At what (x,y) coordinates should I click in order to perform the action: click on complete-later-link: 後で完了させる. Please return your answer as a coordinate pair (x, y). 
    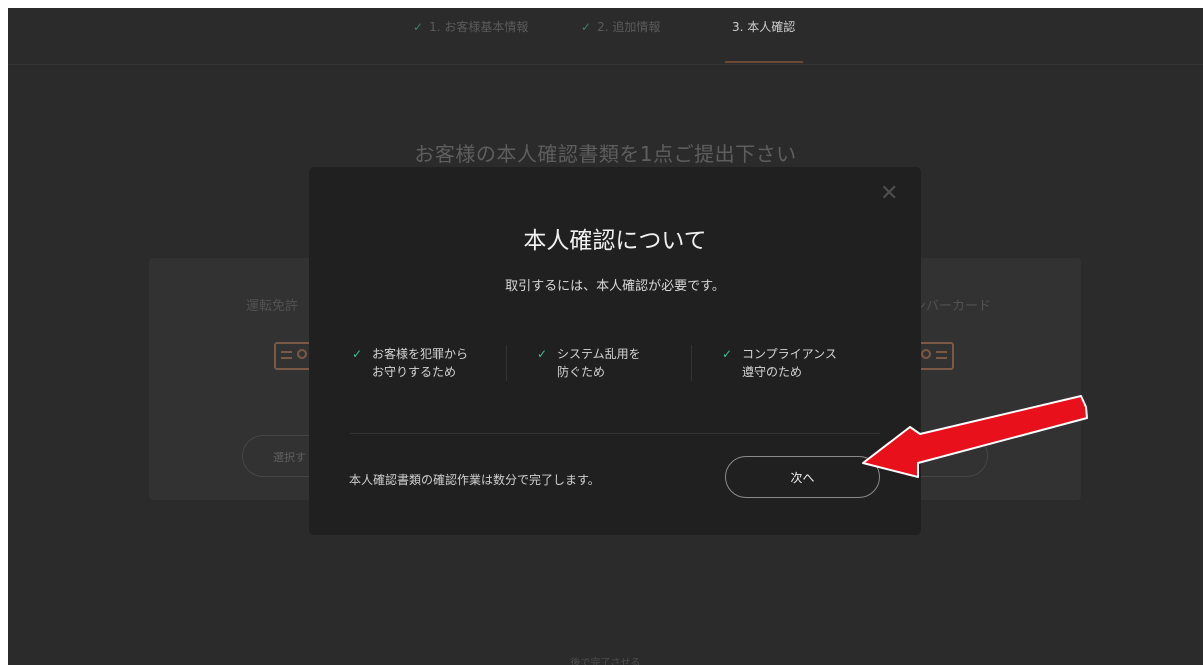
    Looking at the image, I should click on (605, 659).